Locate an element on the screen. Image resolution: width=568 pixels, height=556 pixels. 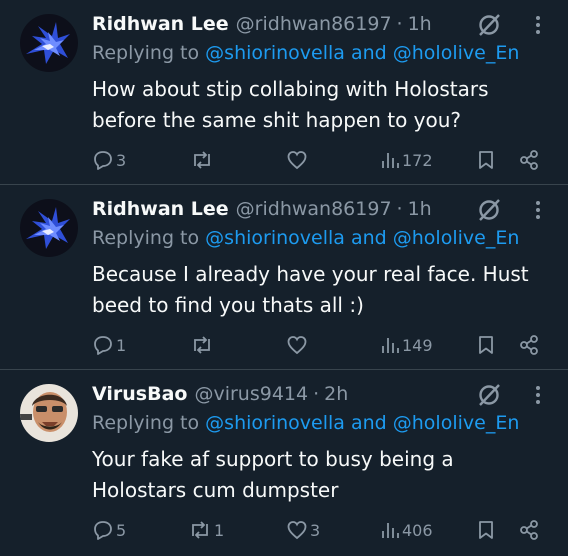
repost-button: 1 is located at coordinates (206, 530).